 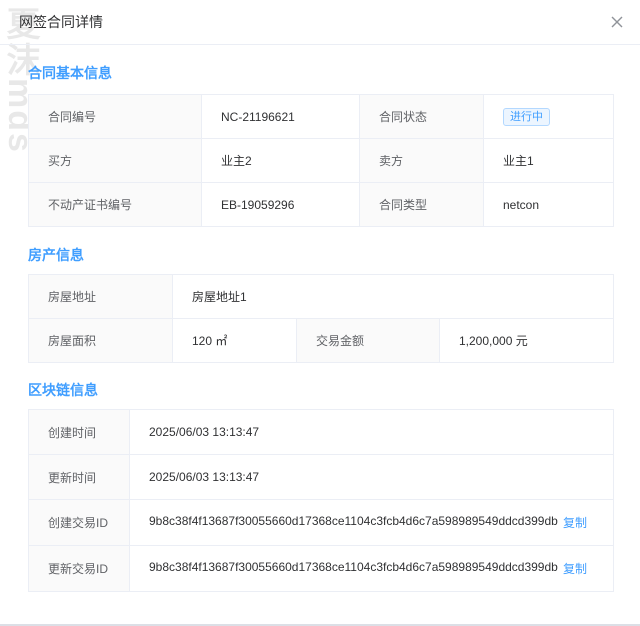 I want to click on copy-update-tx-button: 复制, so click(x=575, y=568).